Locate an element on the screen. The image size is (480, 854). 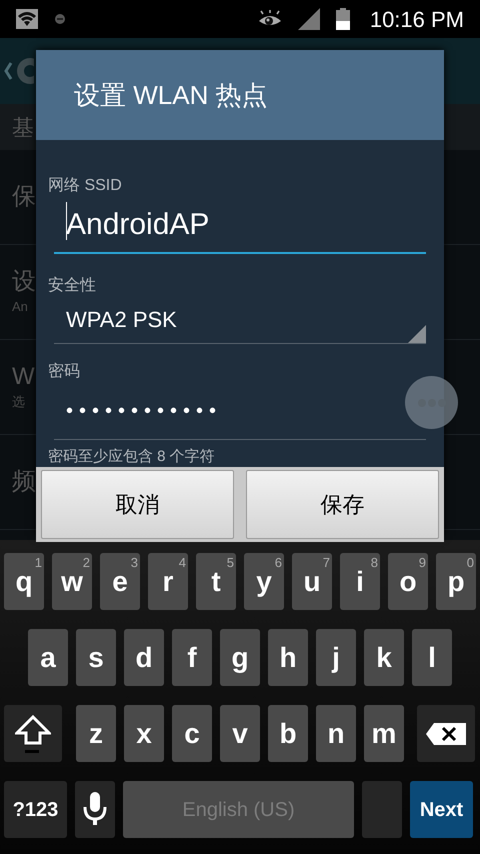
key: z is located at coordinates (96, 733).